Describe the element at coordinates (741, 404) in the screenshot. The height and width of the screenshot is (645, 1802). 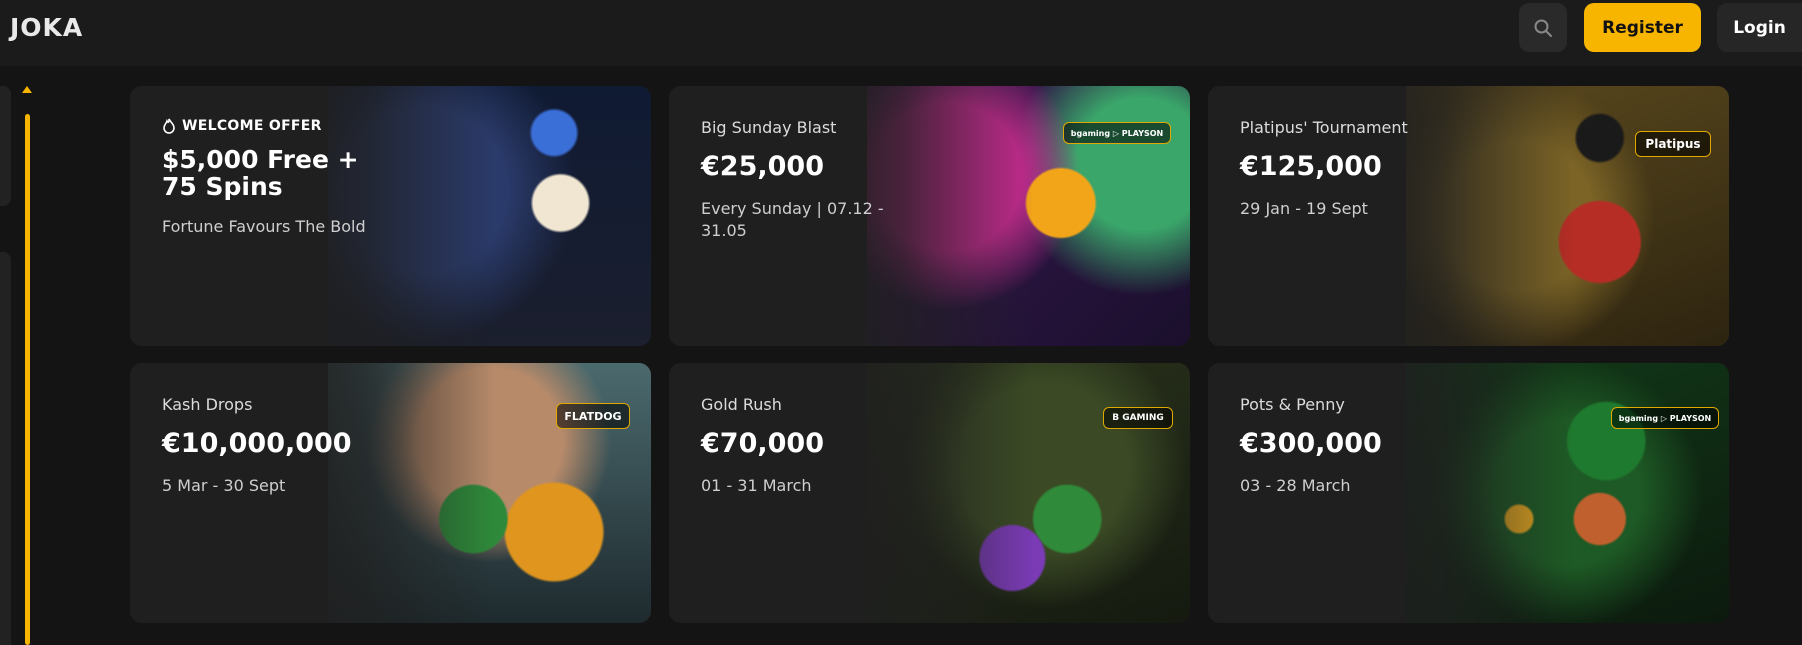
I see `promo-label: Gold Rush` at that location.